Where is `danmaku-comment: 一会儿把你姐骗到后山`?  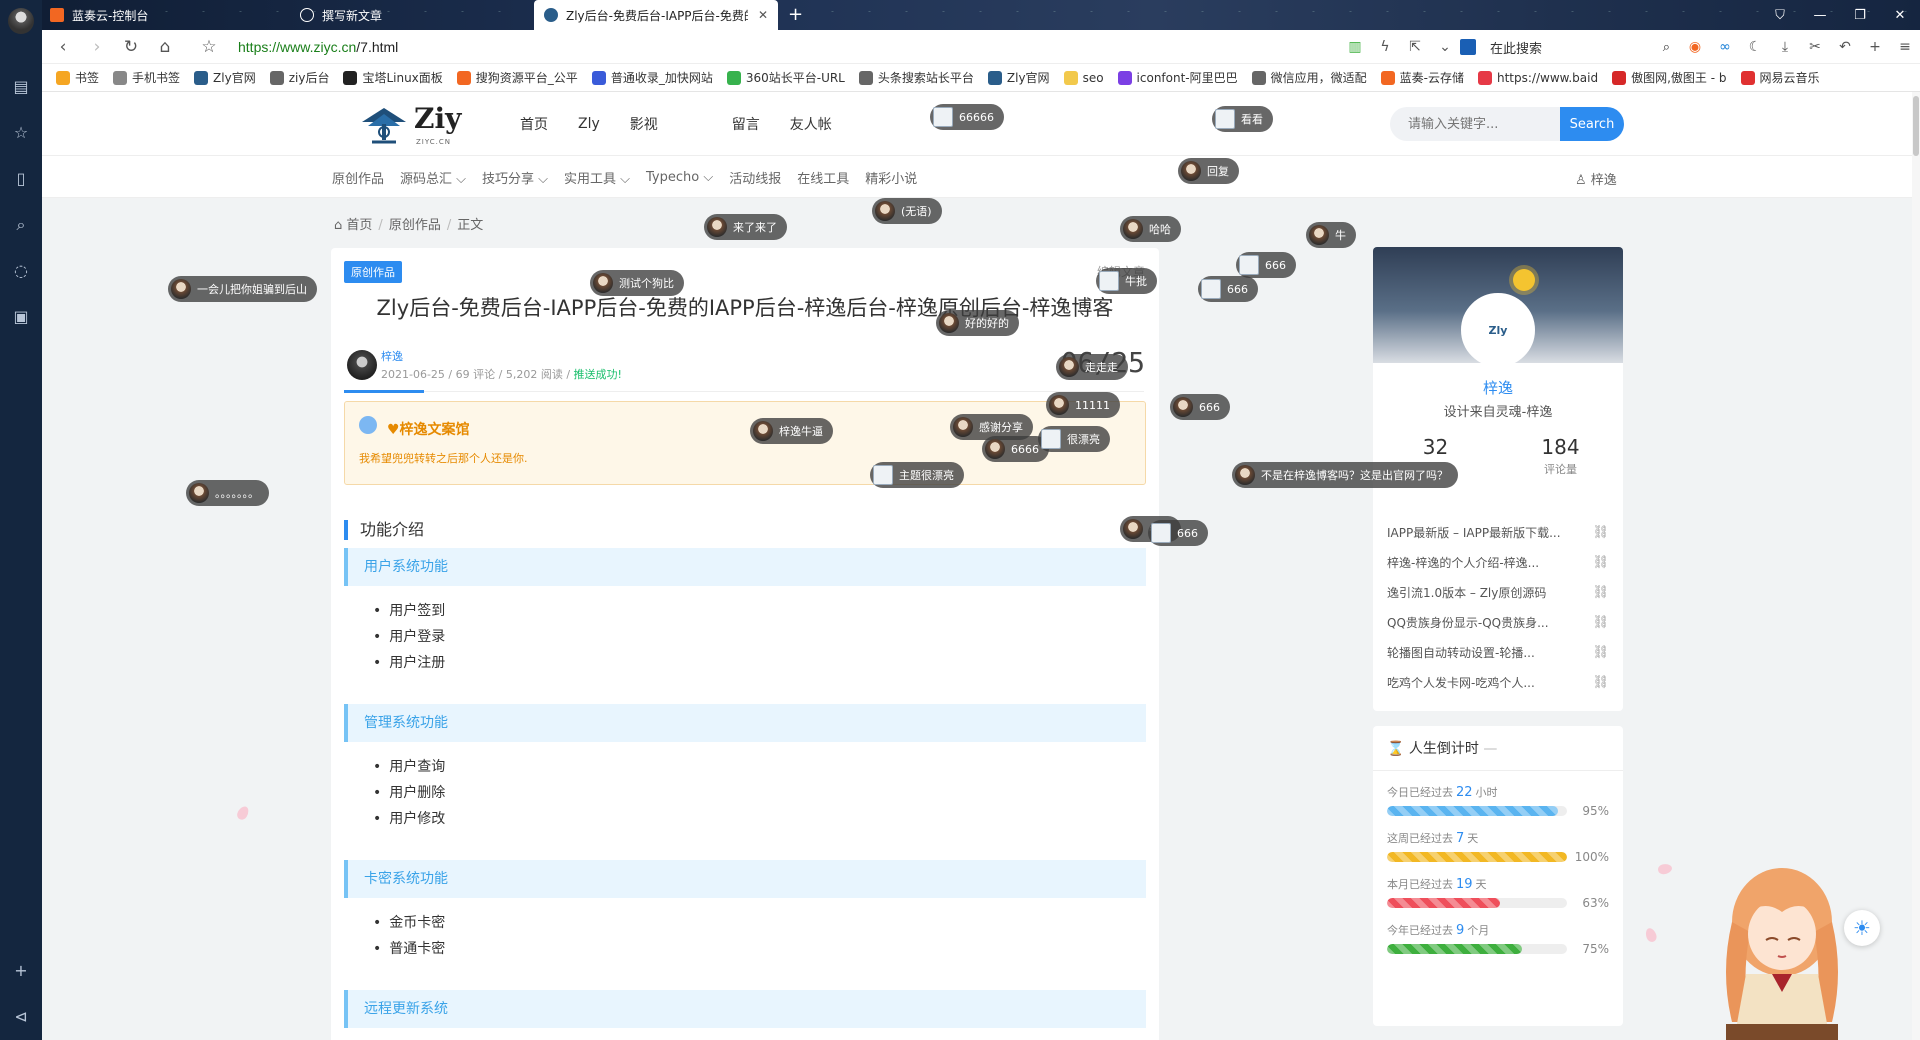
danmaku-comment: 一会儿把你姐骗到后山 is located at coordinates (242, 289).